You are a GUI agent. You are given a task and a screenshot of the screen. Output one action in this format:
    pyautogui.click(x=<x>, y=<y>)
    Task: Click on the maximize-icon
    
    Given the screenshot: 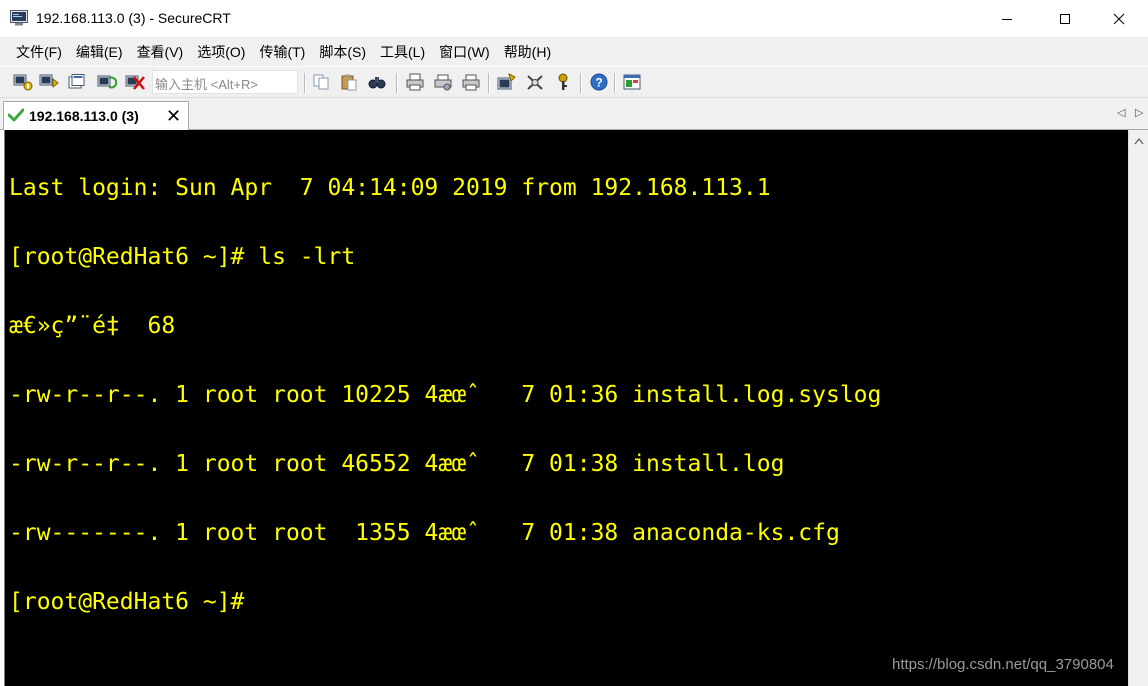 What is the action you would take?
    pyautogui.click(x=1065, y=19)
    